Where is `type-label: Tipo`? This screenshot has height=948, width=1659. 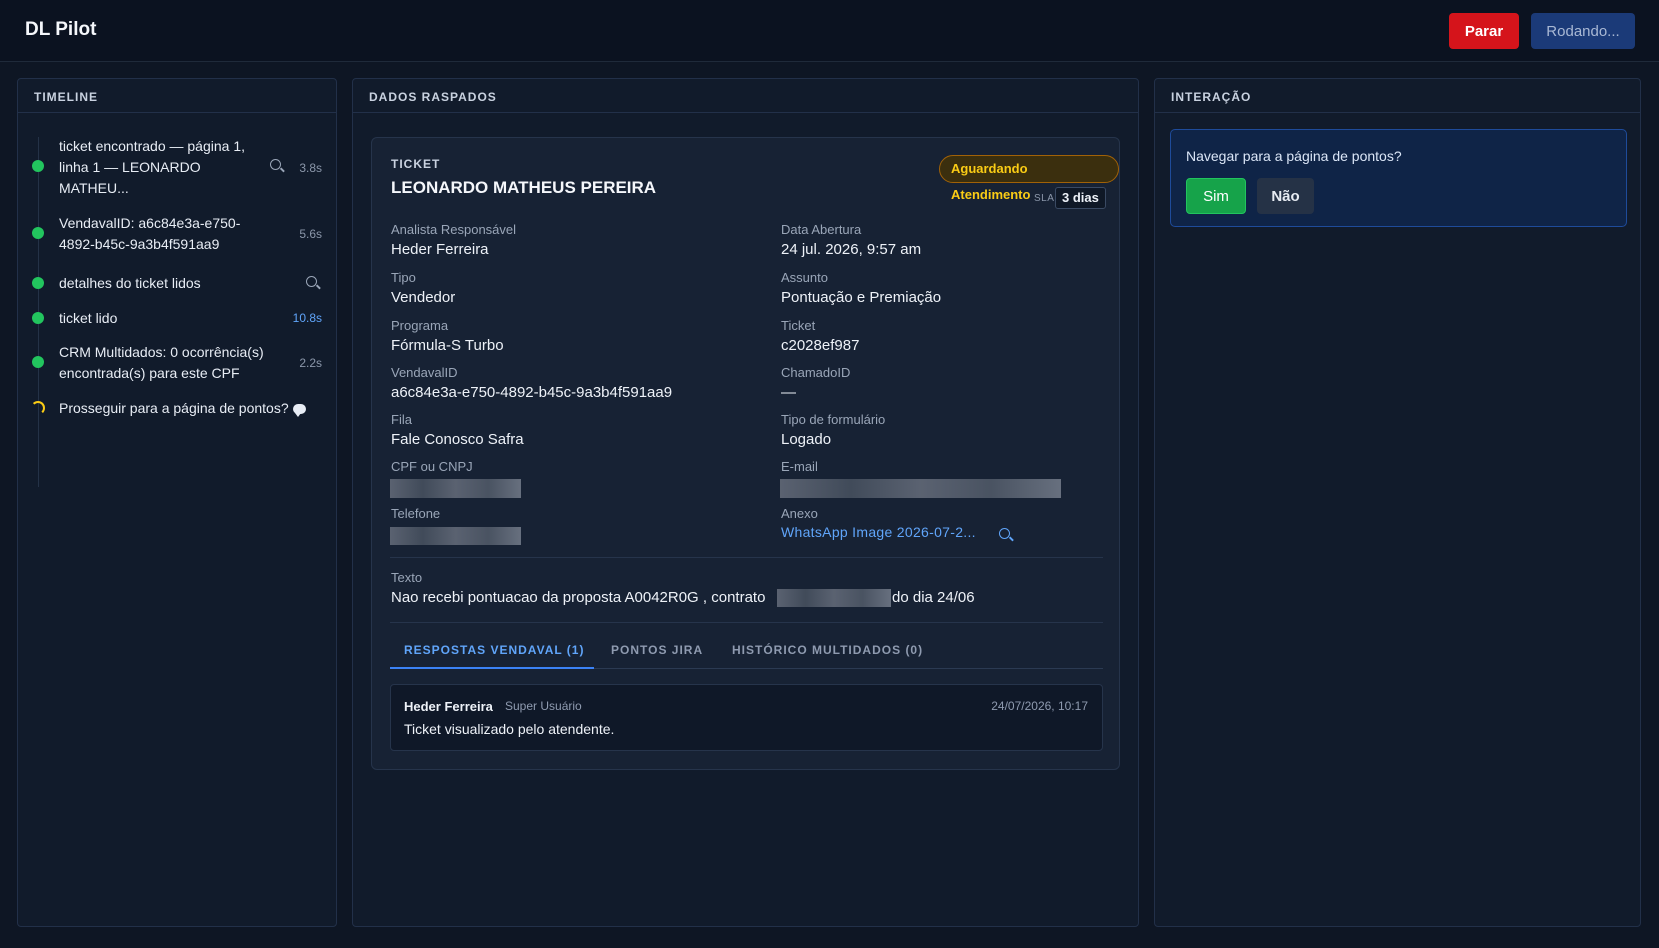
type-label: Tipo is located at coordinates (403, 277).